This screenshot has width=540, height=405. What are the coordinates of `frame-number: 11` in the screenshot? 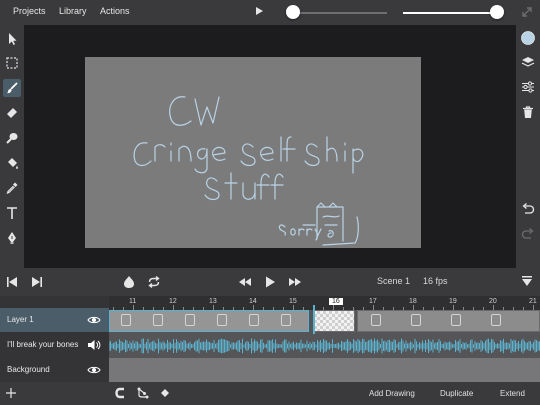 It's located at (133, 301).